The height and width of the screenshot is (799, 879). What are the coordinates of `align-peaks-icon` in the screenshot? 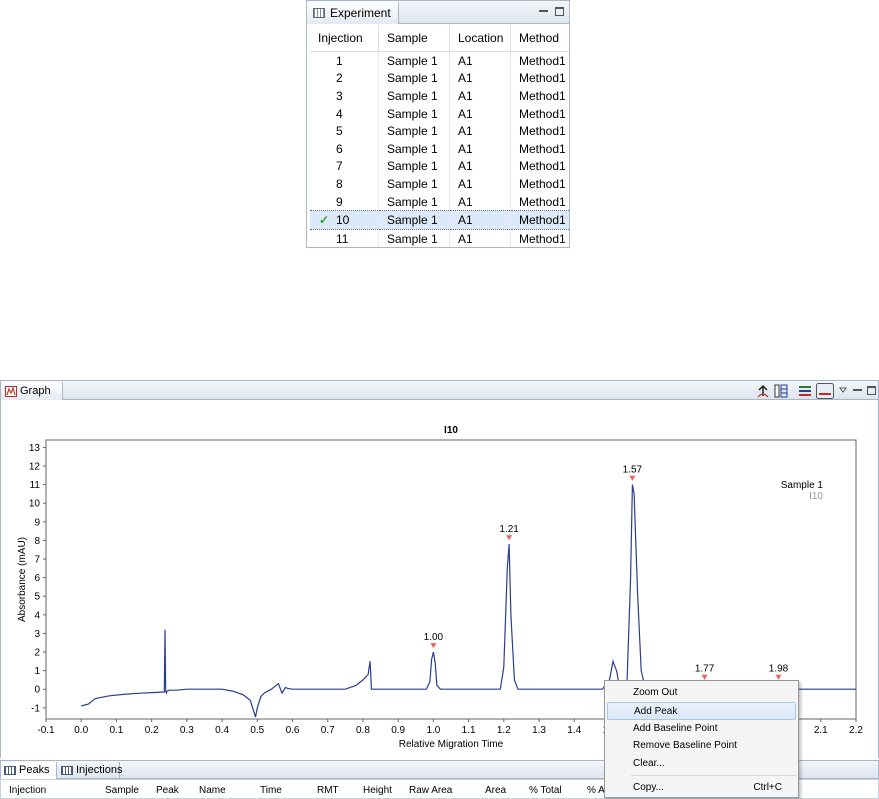 It's located at (763, 391).